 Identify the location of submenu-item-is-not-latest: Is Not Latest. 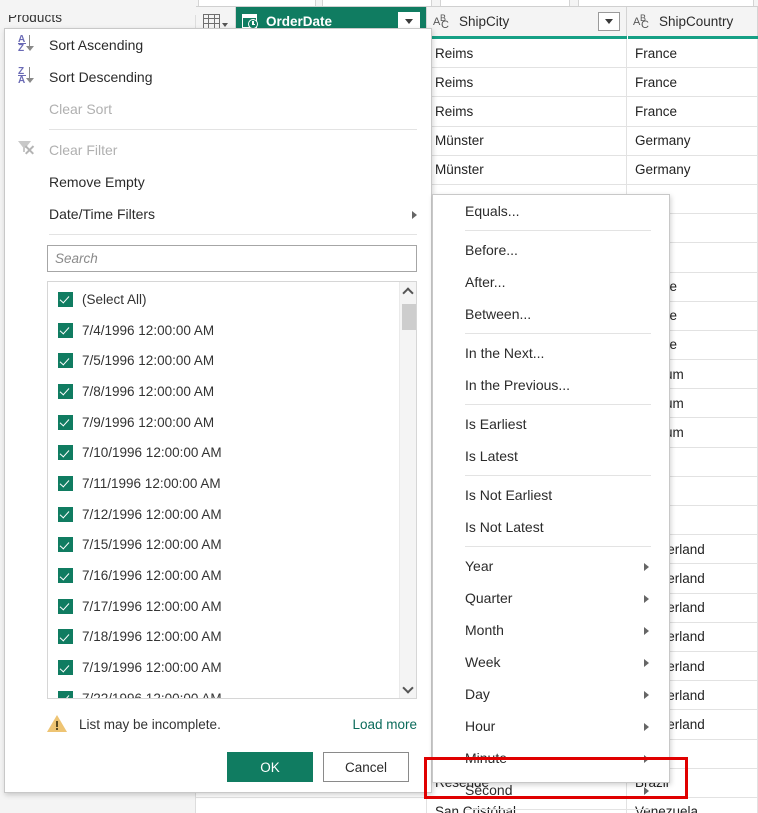
(551, 527).